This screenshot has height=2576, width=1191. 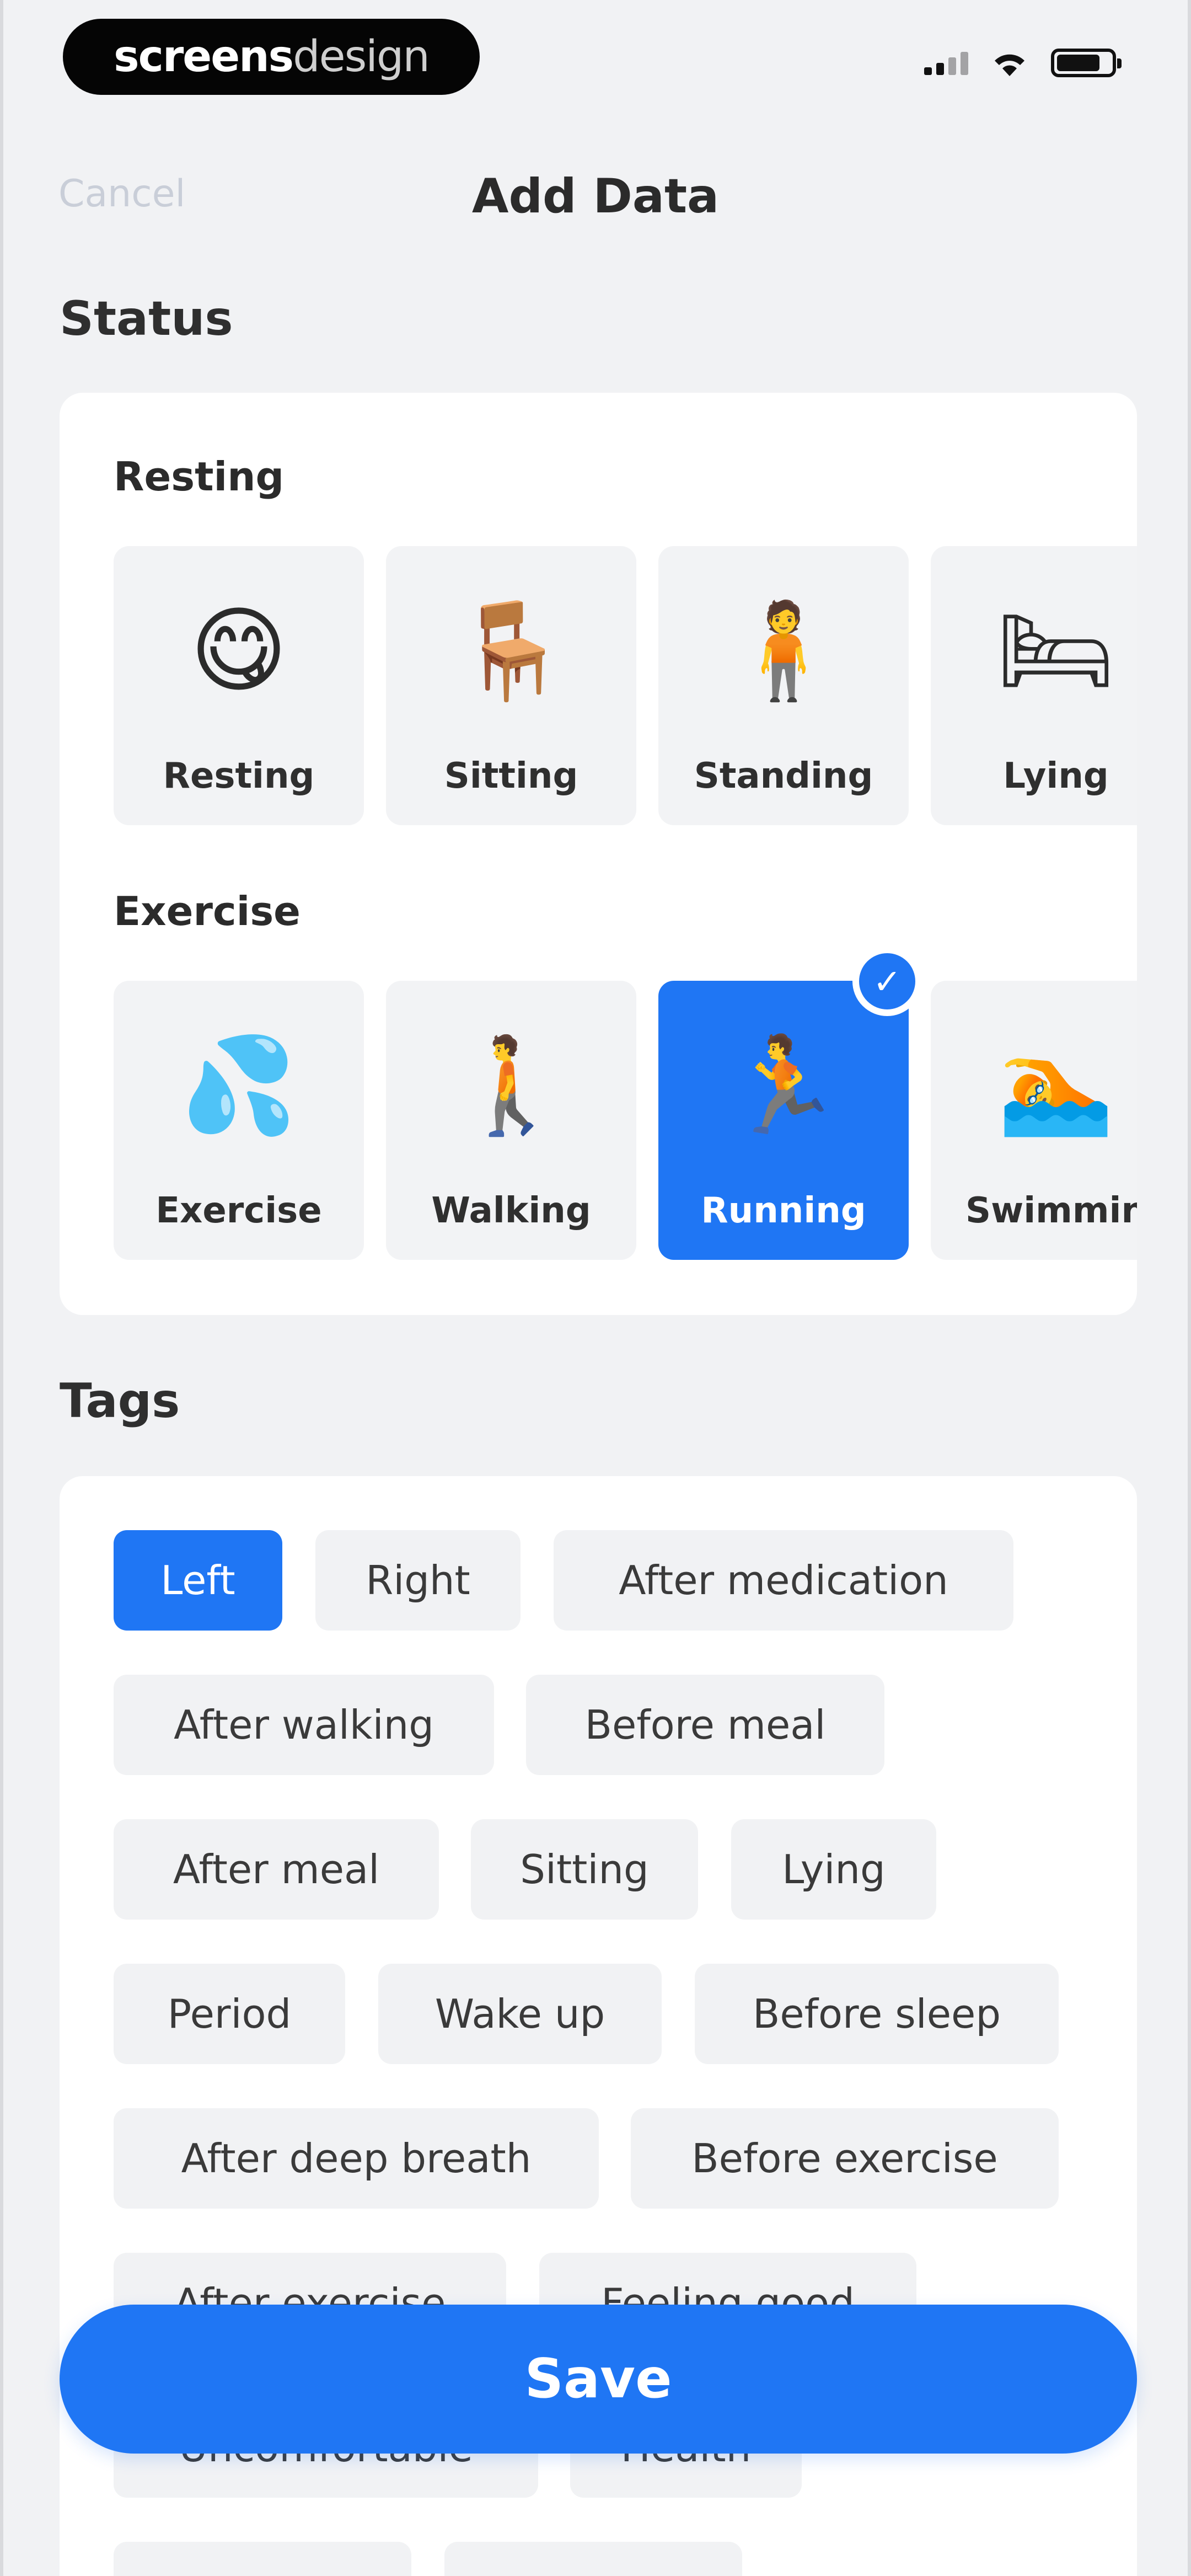 I want to click on status-tile-sitting: 🪑 Sitting, so click(x=511, y=685).